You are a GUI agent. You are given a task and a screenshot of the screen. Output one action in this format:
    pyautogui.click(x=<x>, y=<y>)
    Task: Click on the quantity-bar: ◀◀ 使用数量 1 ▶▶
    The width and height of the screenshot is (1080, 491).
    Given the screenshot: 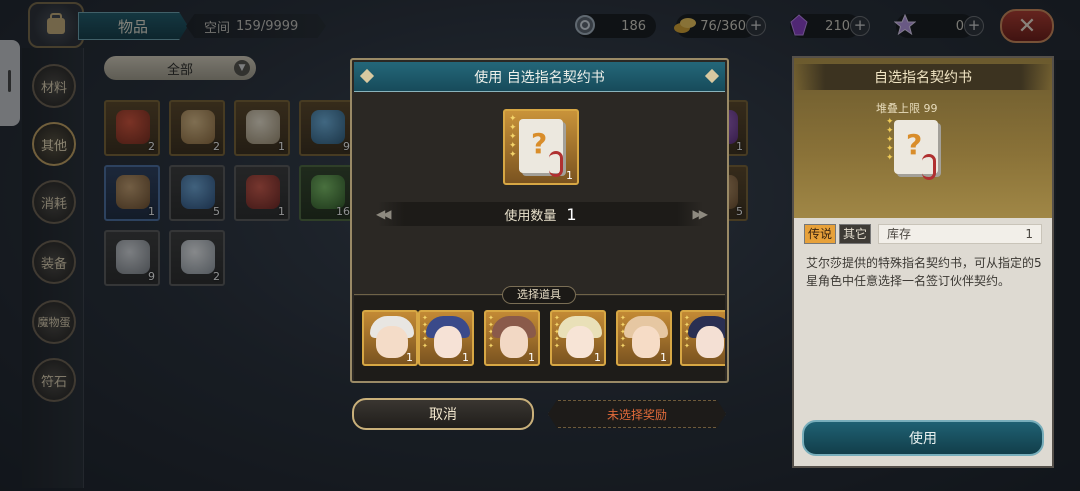 What is the action you would take?
    pyautogui.click(x=542, y=214)
    